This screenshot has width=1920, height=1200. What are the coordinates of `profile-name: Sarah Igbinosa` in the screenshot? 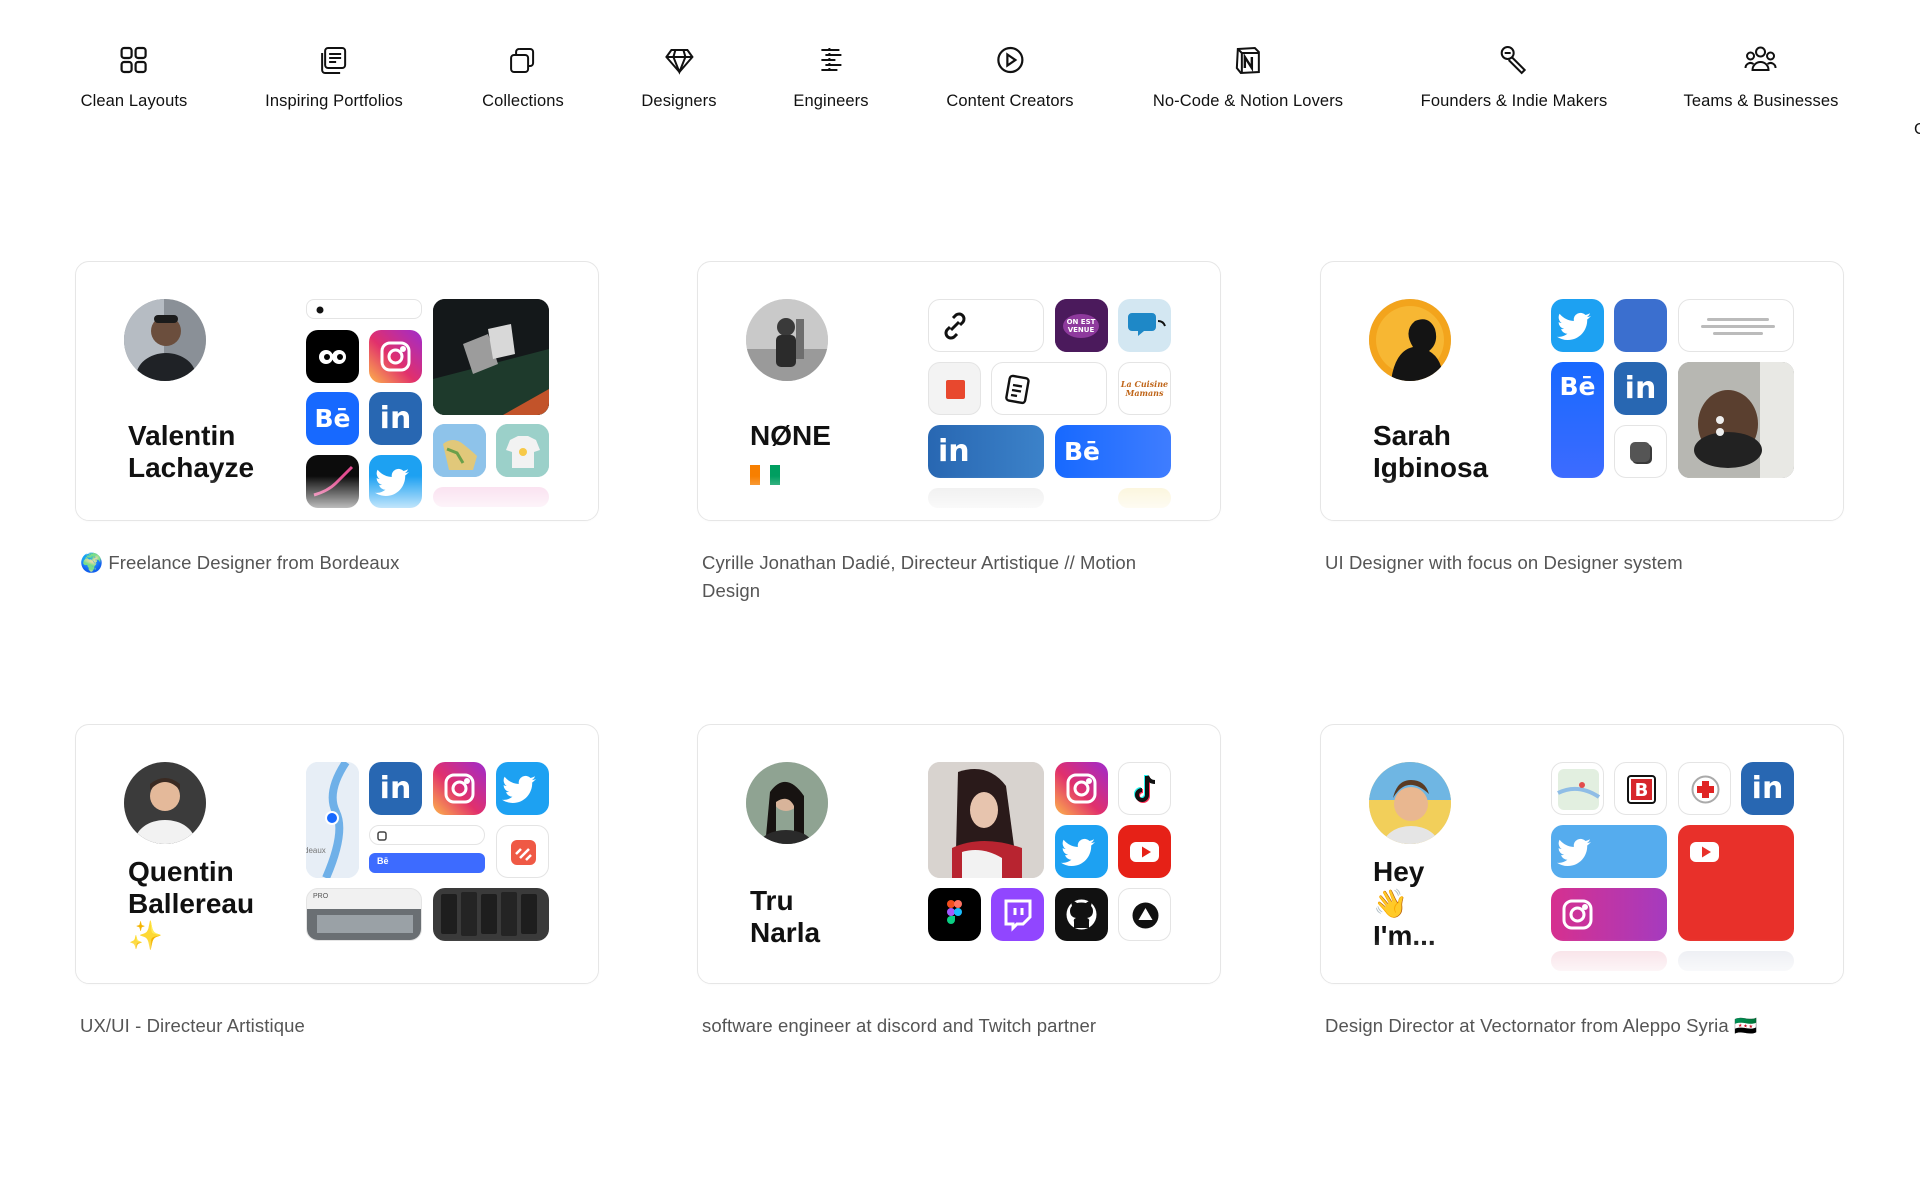 It's located at (1431, 451).